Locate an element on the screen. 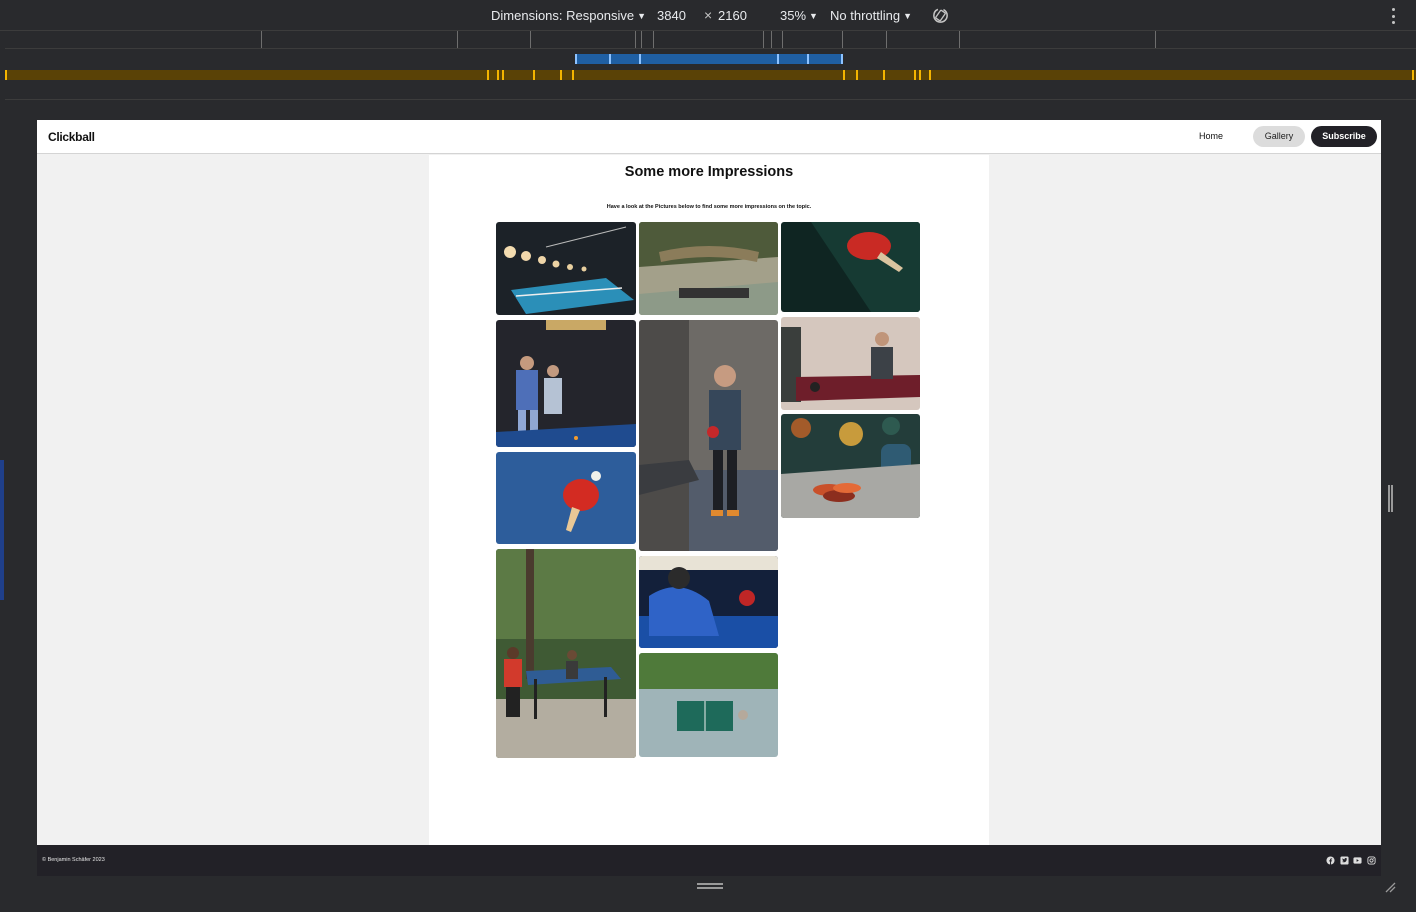  nav-home-link: Home is located at coordinates (1211, 136).